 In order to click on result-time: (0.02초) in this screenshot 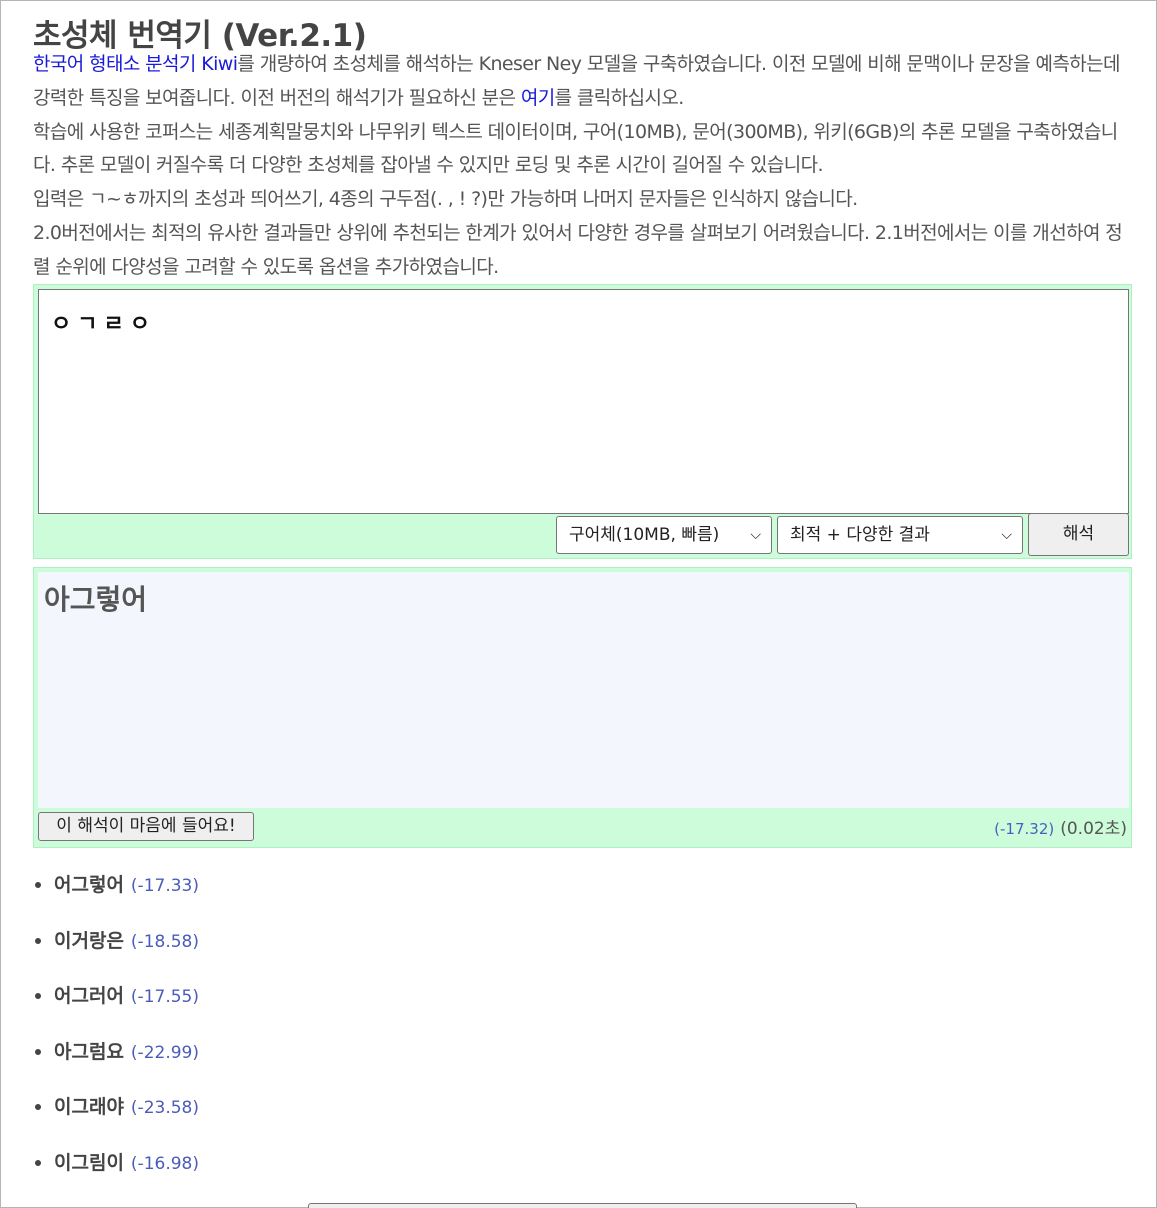, I will do `click(1093, 829)`.